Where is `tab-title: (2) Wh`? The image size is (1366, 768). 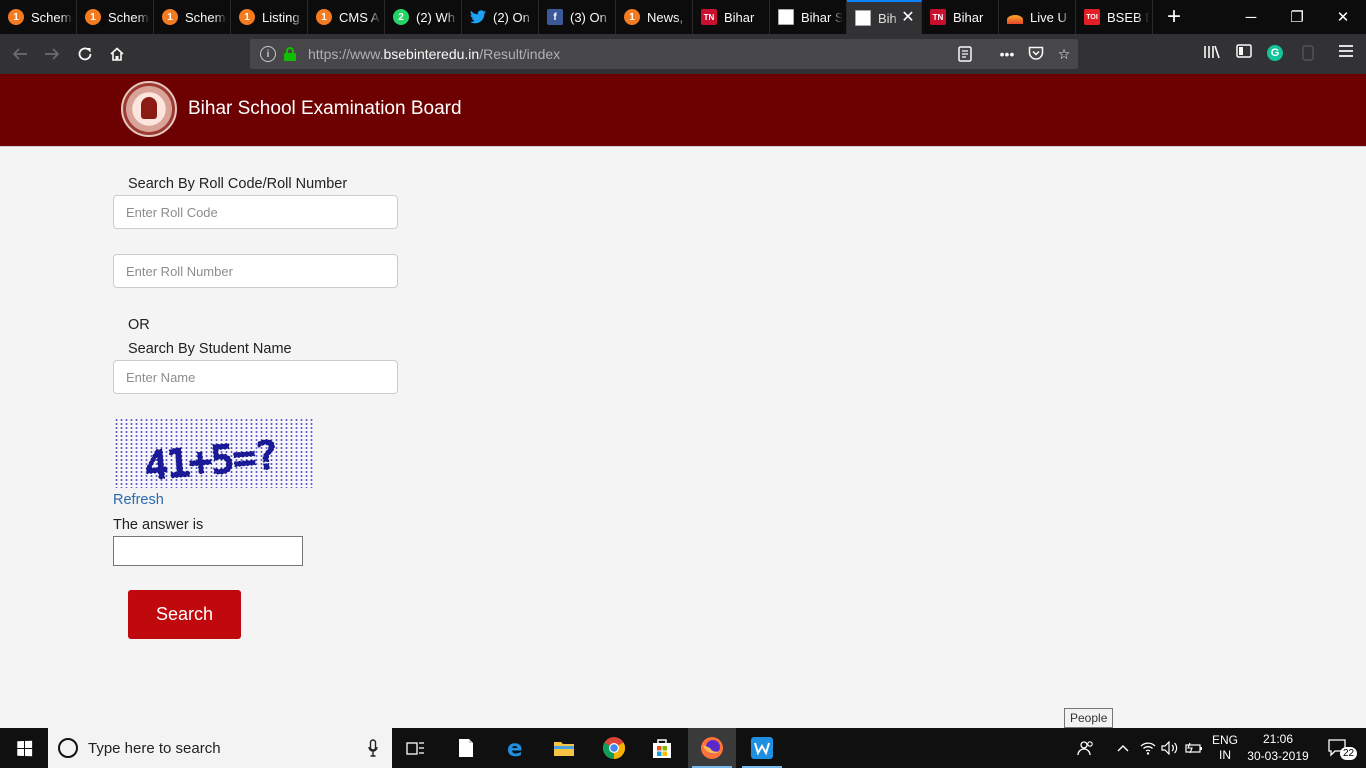
tab-title: (2) Wh is located at coordinates (435, 17).